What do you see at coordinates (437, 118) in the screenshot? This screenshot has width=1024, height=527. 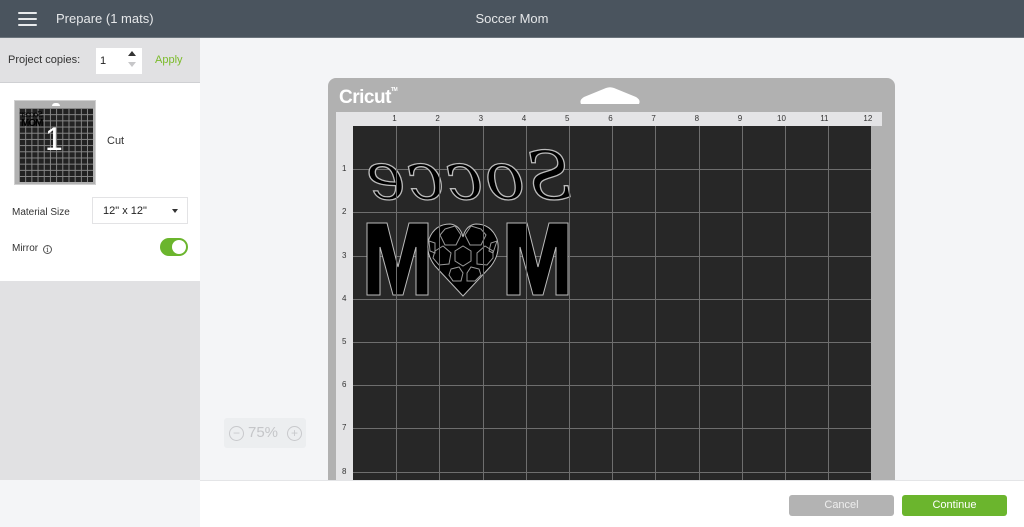 I see `ruler-x-label: 2` at bounding box center [437, 118].